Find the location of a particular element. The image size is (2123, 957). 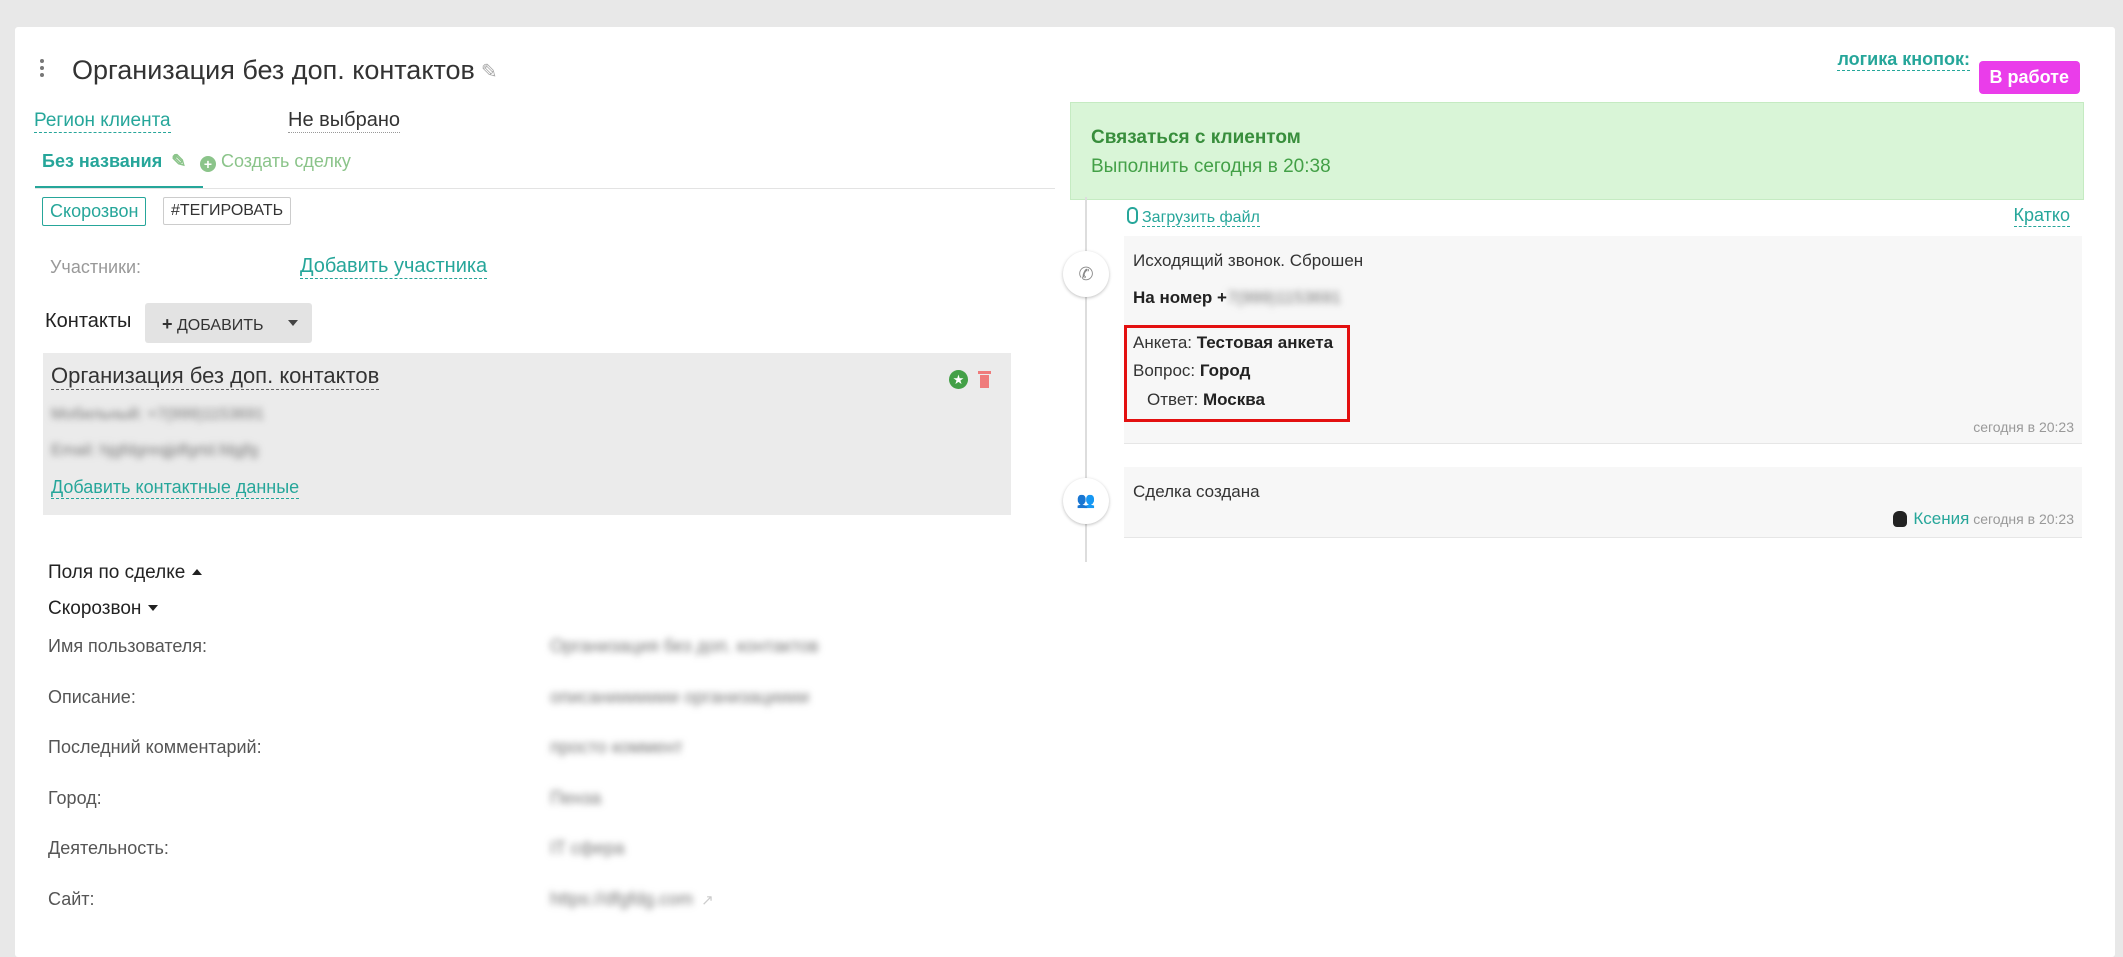

tag-button: #ТЕГИРОВАТЬ is located at coordinates (227, 211).